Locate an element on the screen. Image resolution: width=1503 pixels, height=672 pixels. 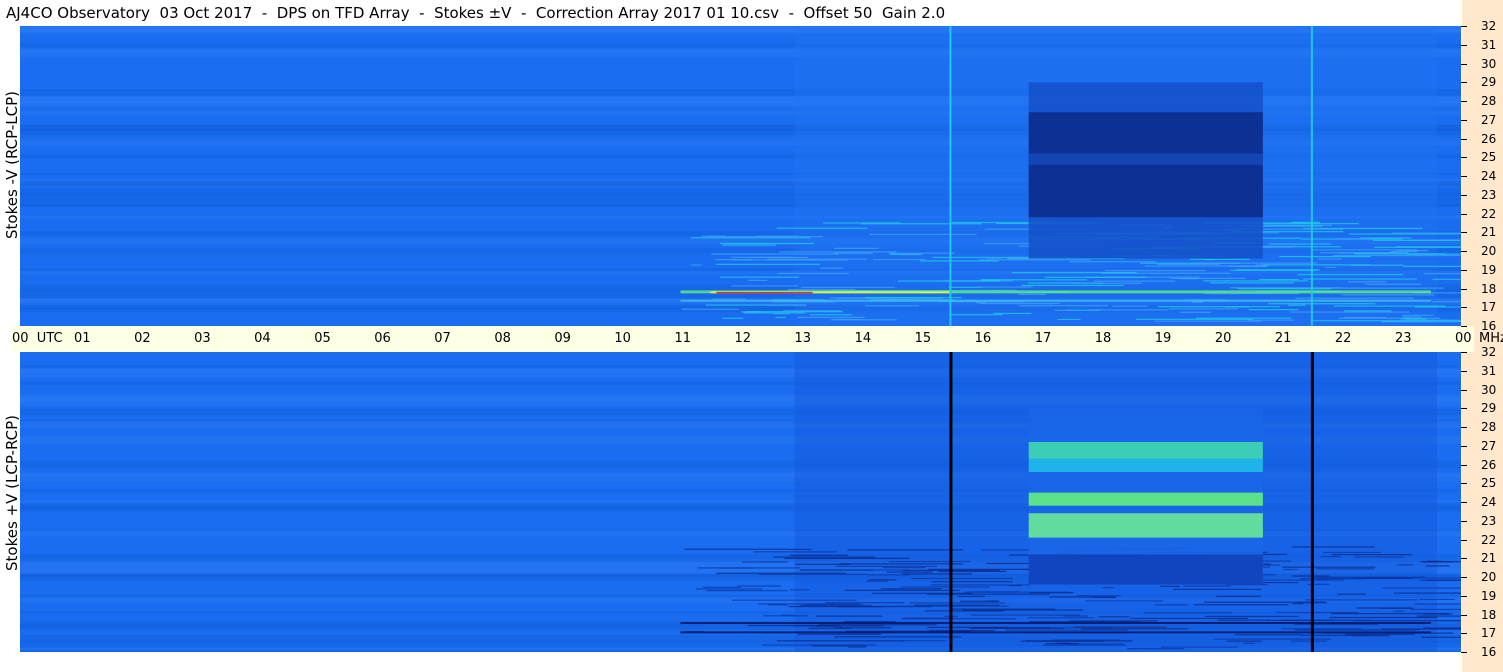
utc-tick-label: 10 is located at coordinates (622, 338).